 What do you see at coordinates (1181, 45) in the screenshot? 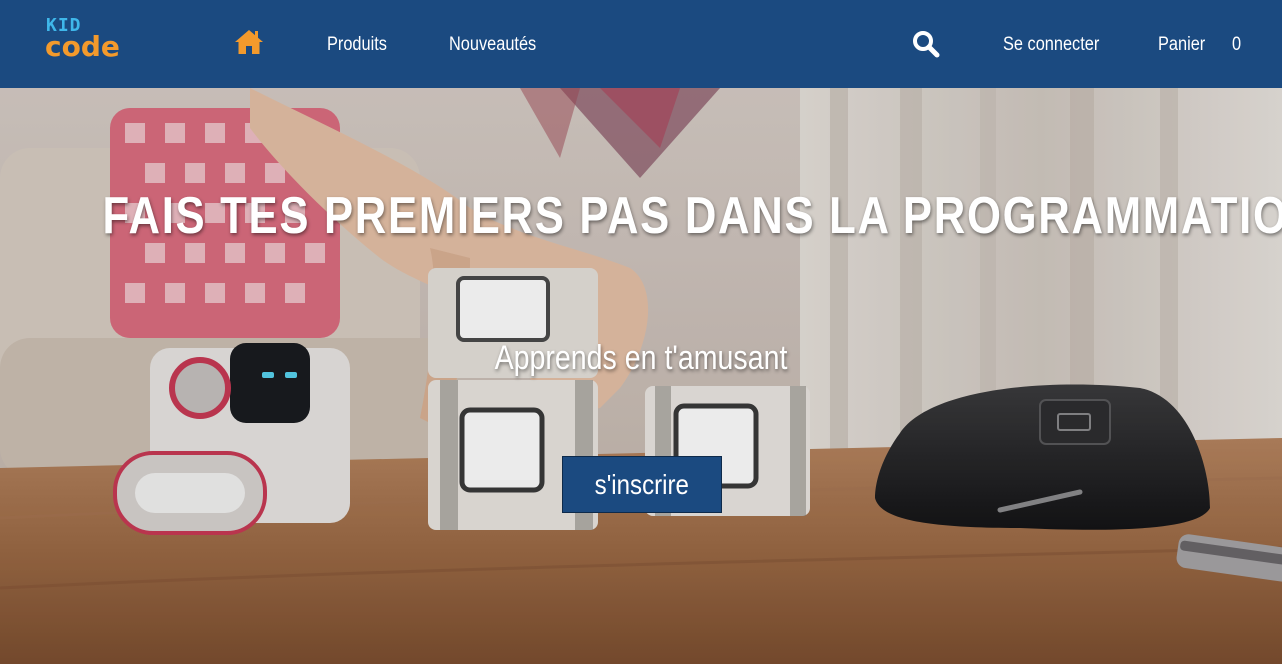
I see `nav-cart: Panier` at bounding box center [1181, 45].